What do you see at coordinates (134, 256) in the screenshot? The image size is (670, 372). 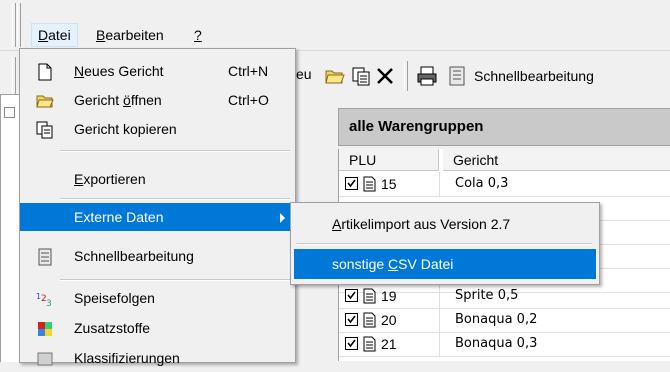 I see `menu-item-label: Schnellbearbeitung` at bounding box center [134, 256].